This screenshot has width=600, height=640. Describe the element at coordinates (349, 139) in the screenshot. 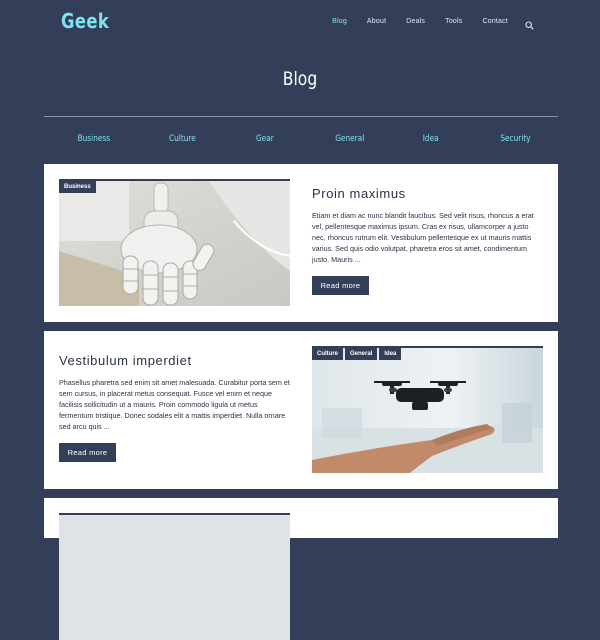

I see `category-general: General` at that location.